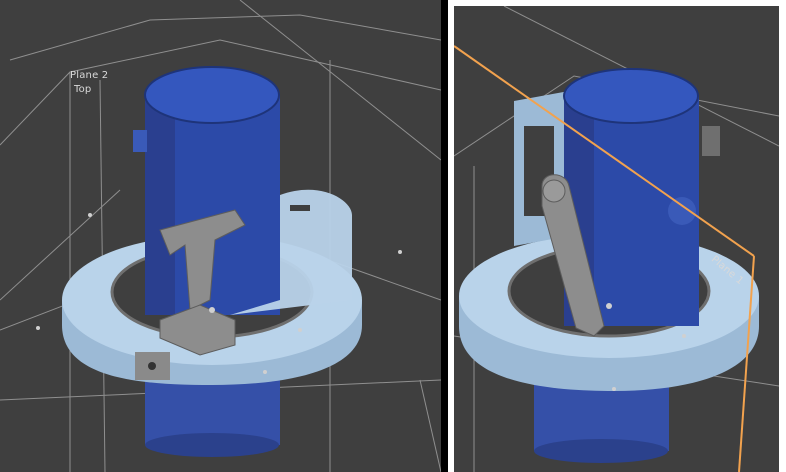  What do you see at coordinates (82, 89) in the screenshot?
I see `top-plane-label: Top` at bounding box center [82, 89].